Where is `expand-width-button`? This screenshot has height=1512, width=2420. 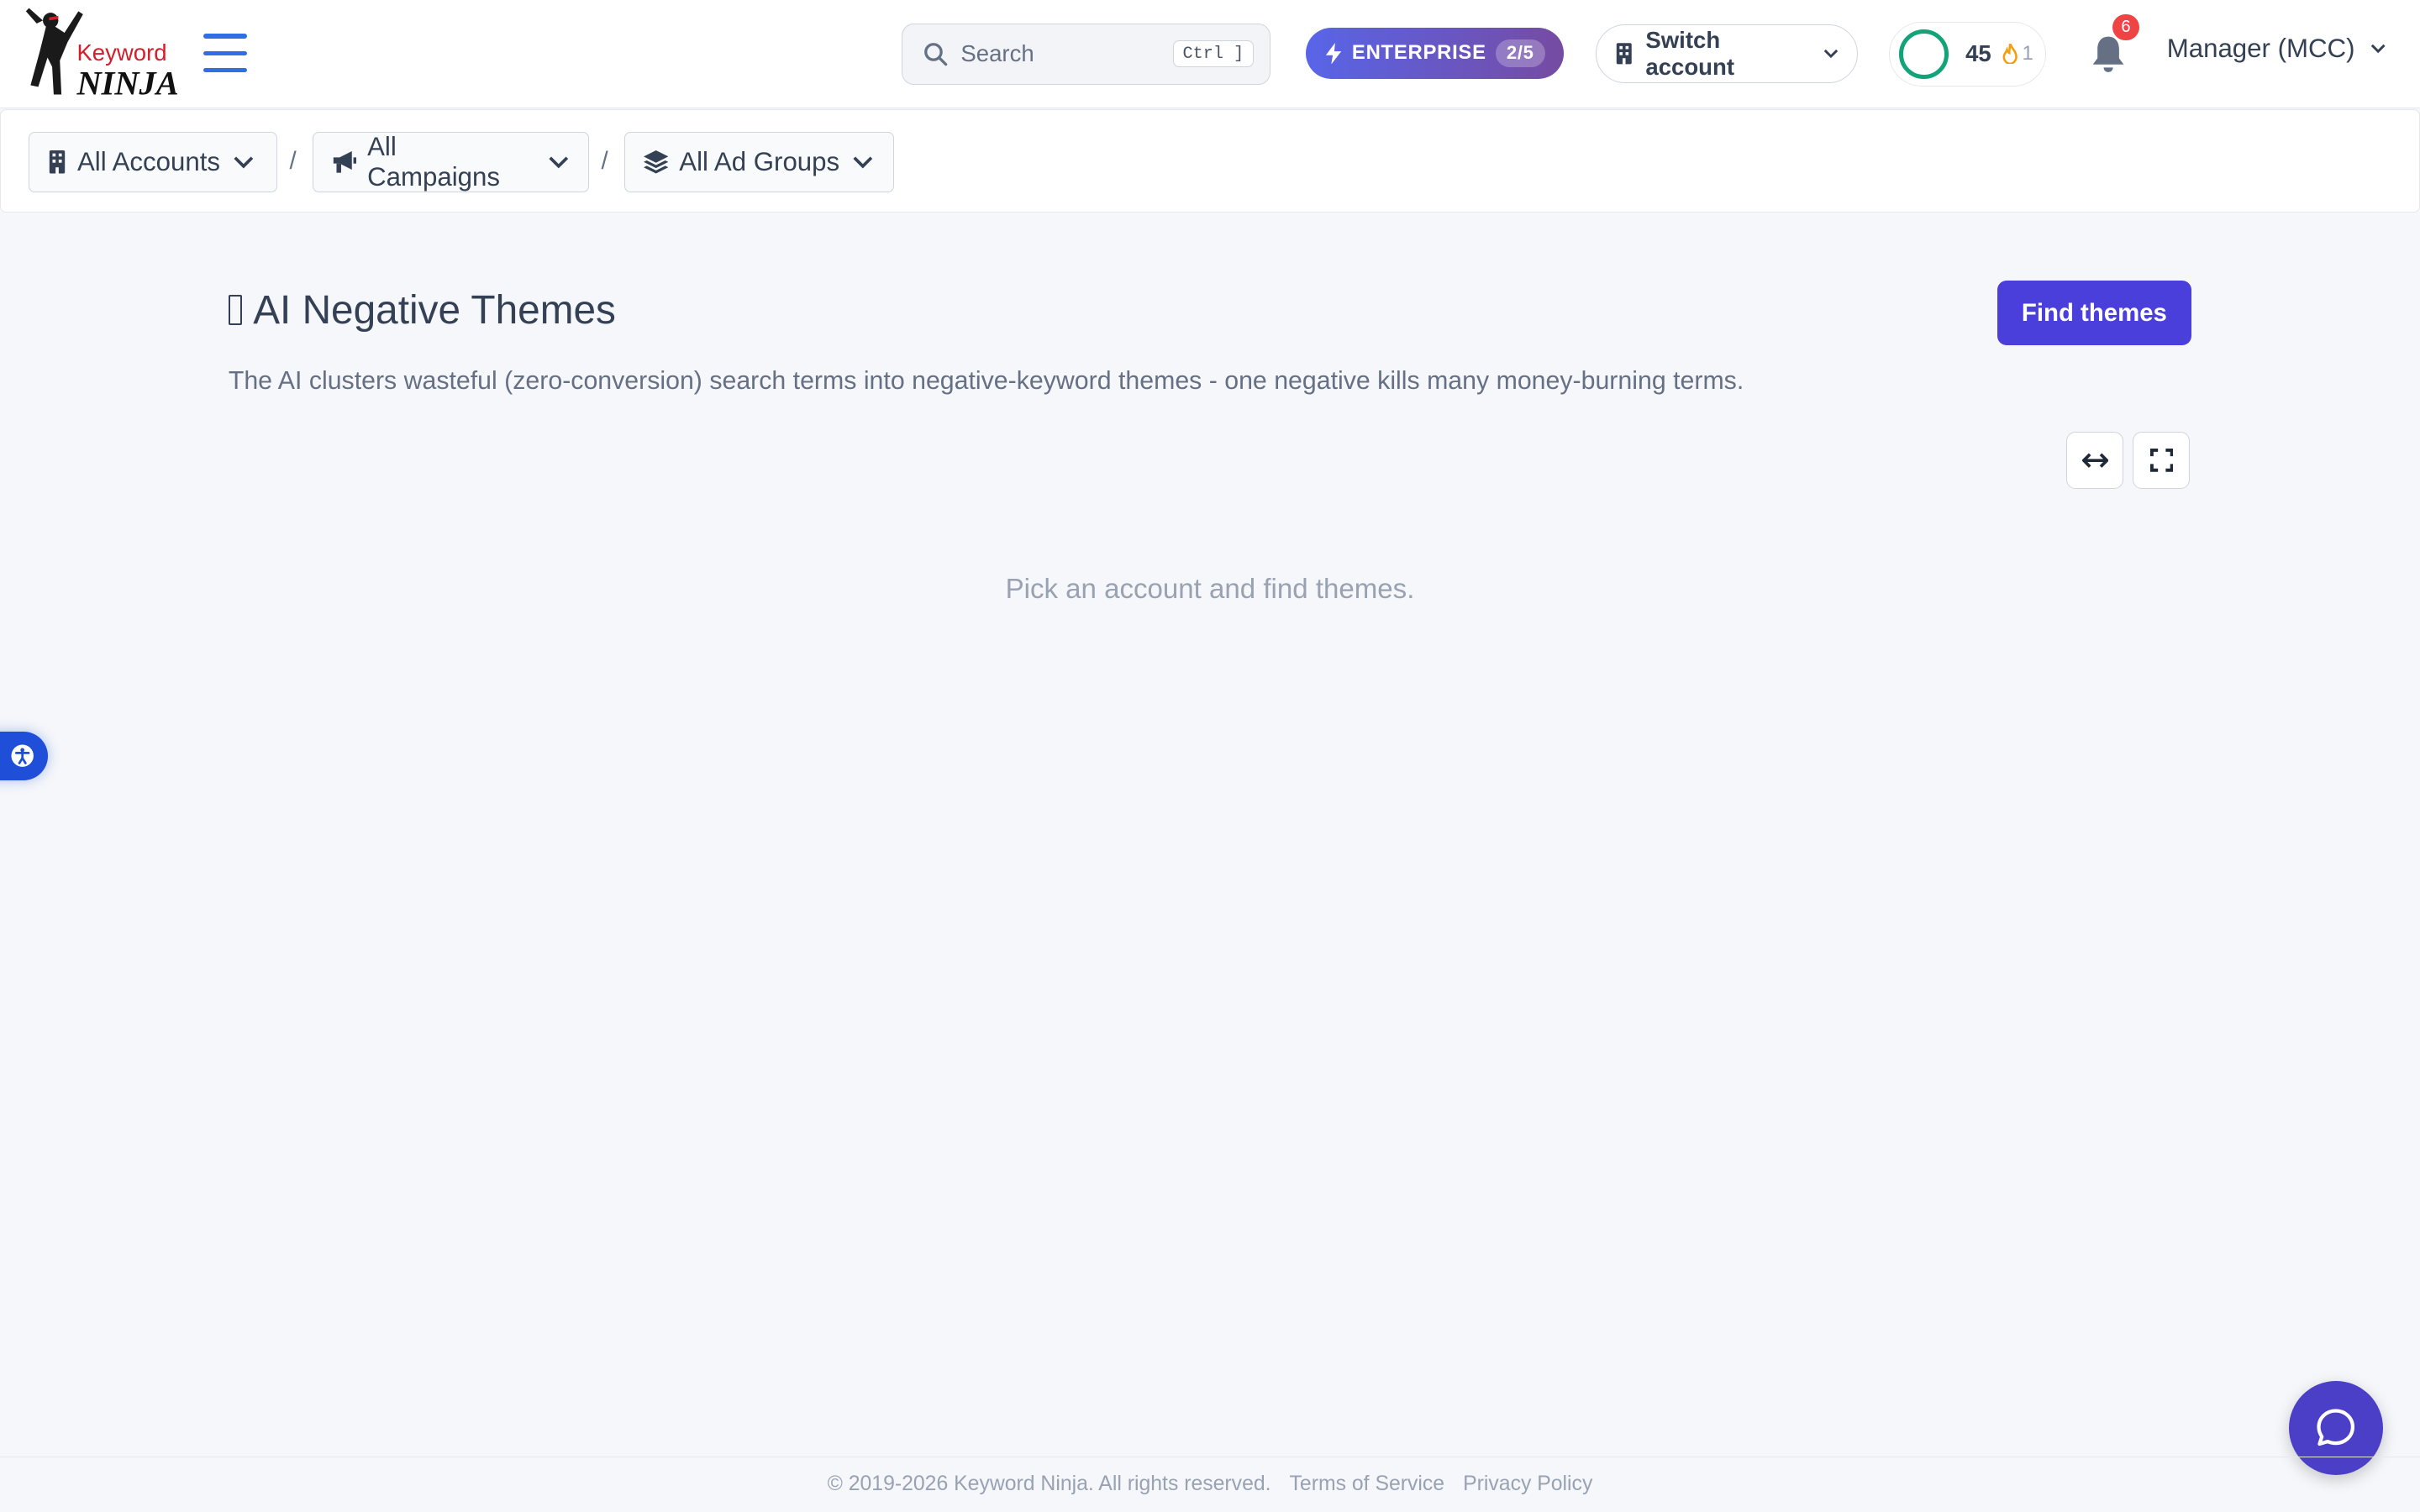
expand-width-button is located at coordinates (2095, 461).